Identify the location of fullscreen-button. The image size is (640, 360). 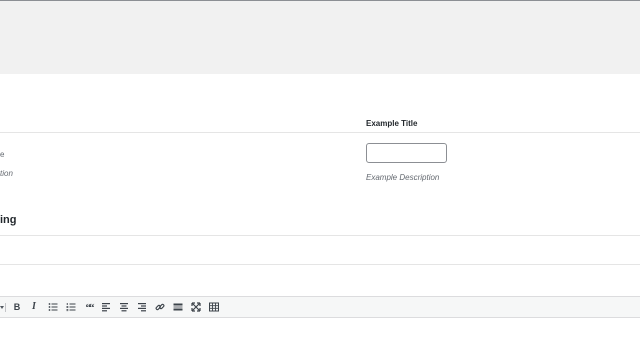
(196, 307).